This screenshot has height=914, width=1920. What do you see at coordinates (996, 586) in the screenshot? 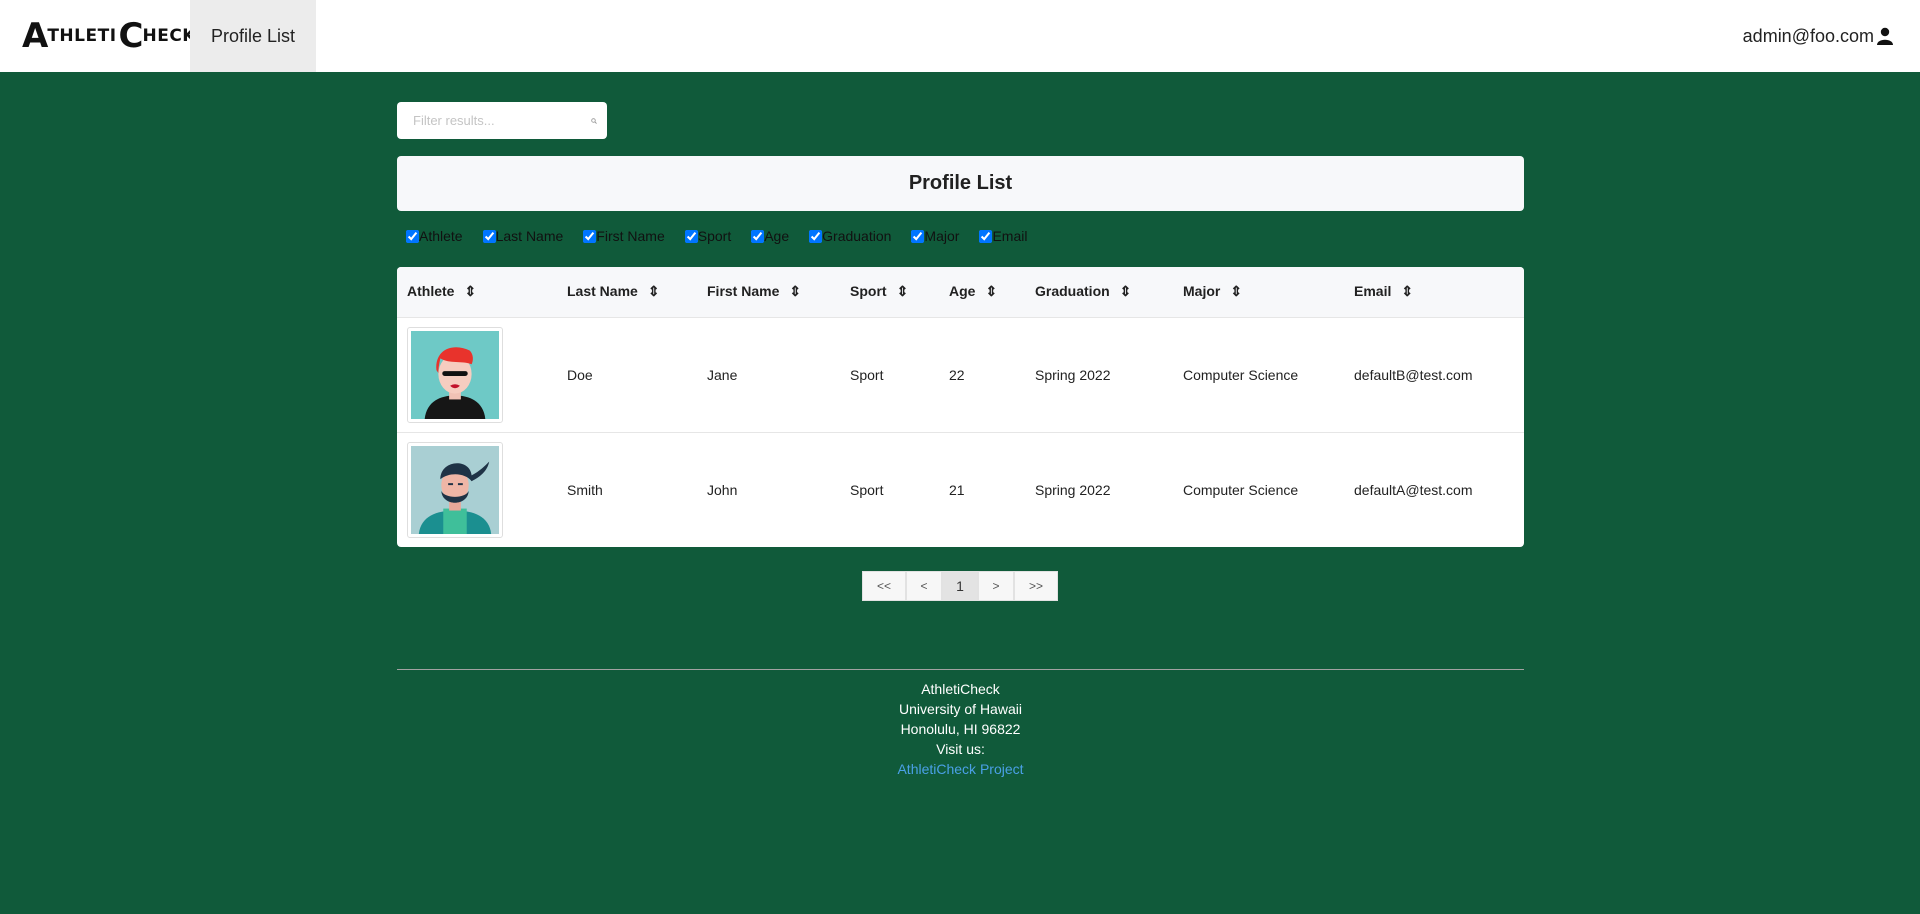
I see `next-page-button: >` at bounding box center [996, 586].